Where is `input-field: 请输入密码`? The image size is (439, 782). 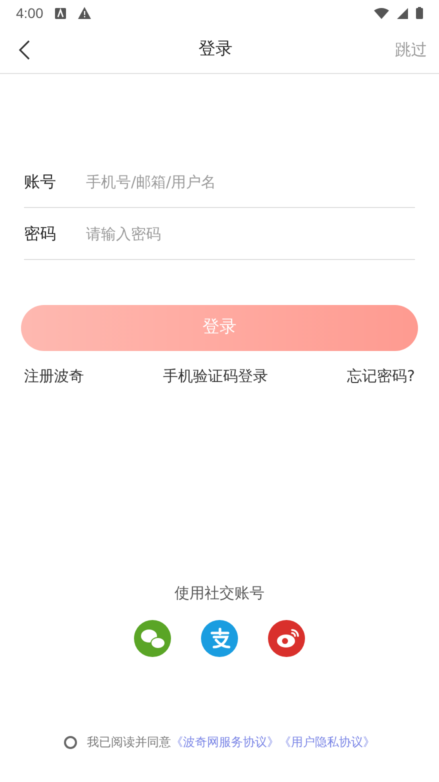 input-field: 请输入密码 is located at coordinates (250, 233).